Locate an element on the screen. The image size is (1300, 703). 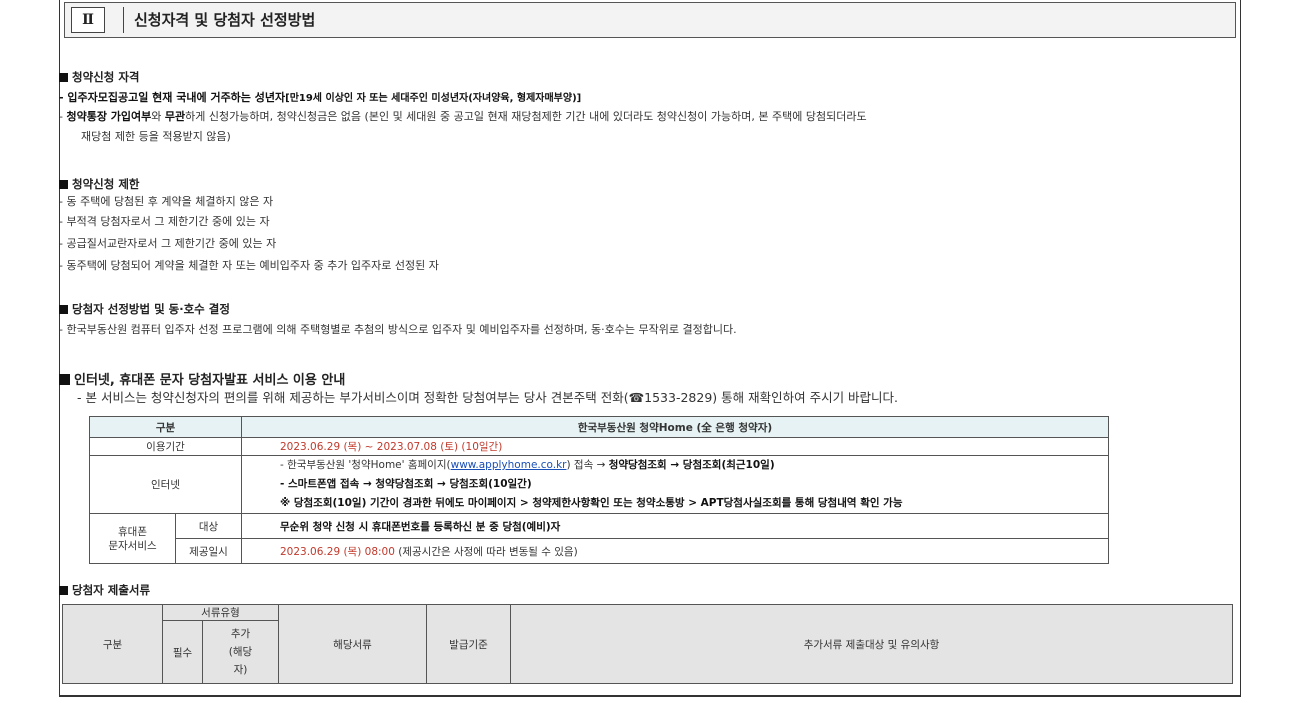
row-label-internet: 인터넷 is located at coordinates (165, 484).